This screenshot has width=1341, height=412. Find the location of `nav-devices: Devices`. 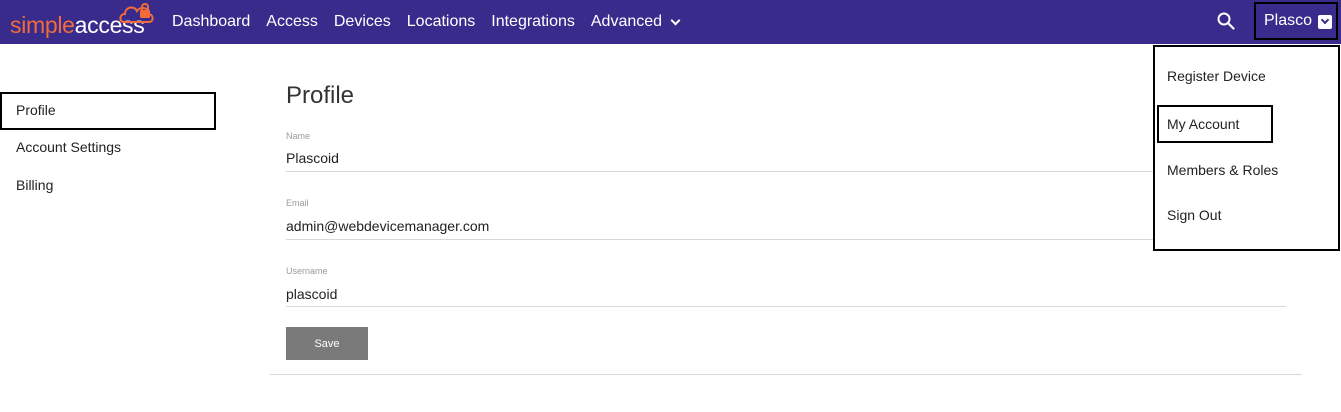

nav-devices: Devices is located at coordinates (362, 22).